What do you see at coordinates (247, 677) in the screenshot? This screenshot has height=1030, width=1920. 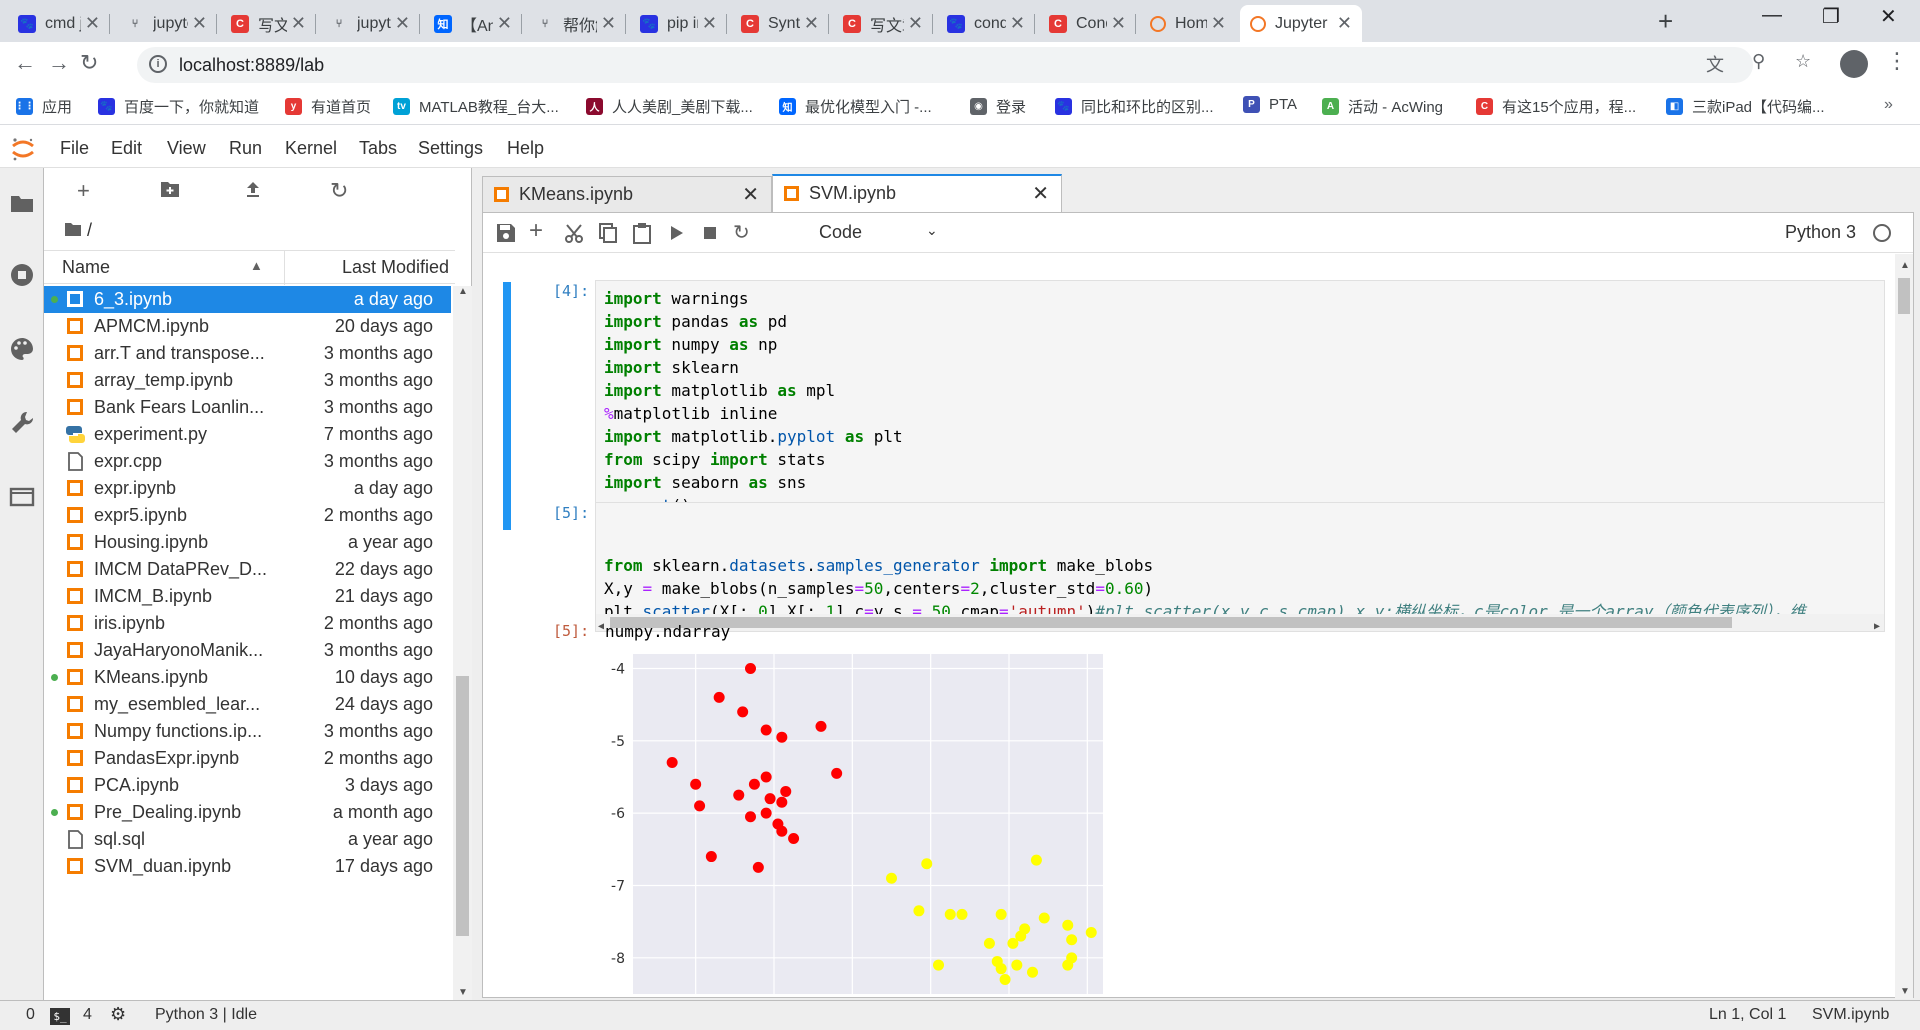 I see `file-list-item: KMeans.ipynb 10 days ago` at bounding box center [247, 677].